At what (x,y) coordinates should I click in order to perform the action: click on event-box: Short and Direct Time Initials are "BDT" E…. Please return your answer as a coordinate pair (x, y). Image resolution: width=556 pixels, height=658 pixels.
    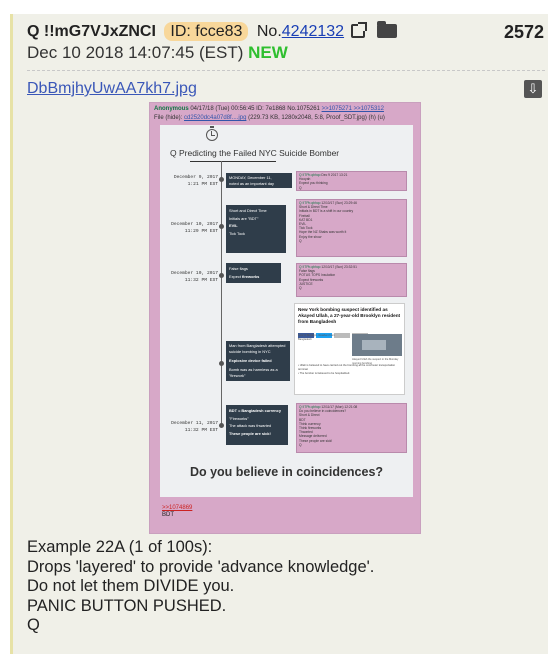
    Looking at the image, I should click on (256, 229).